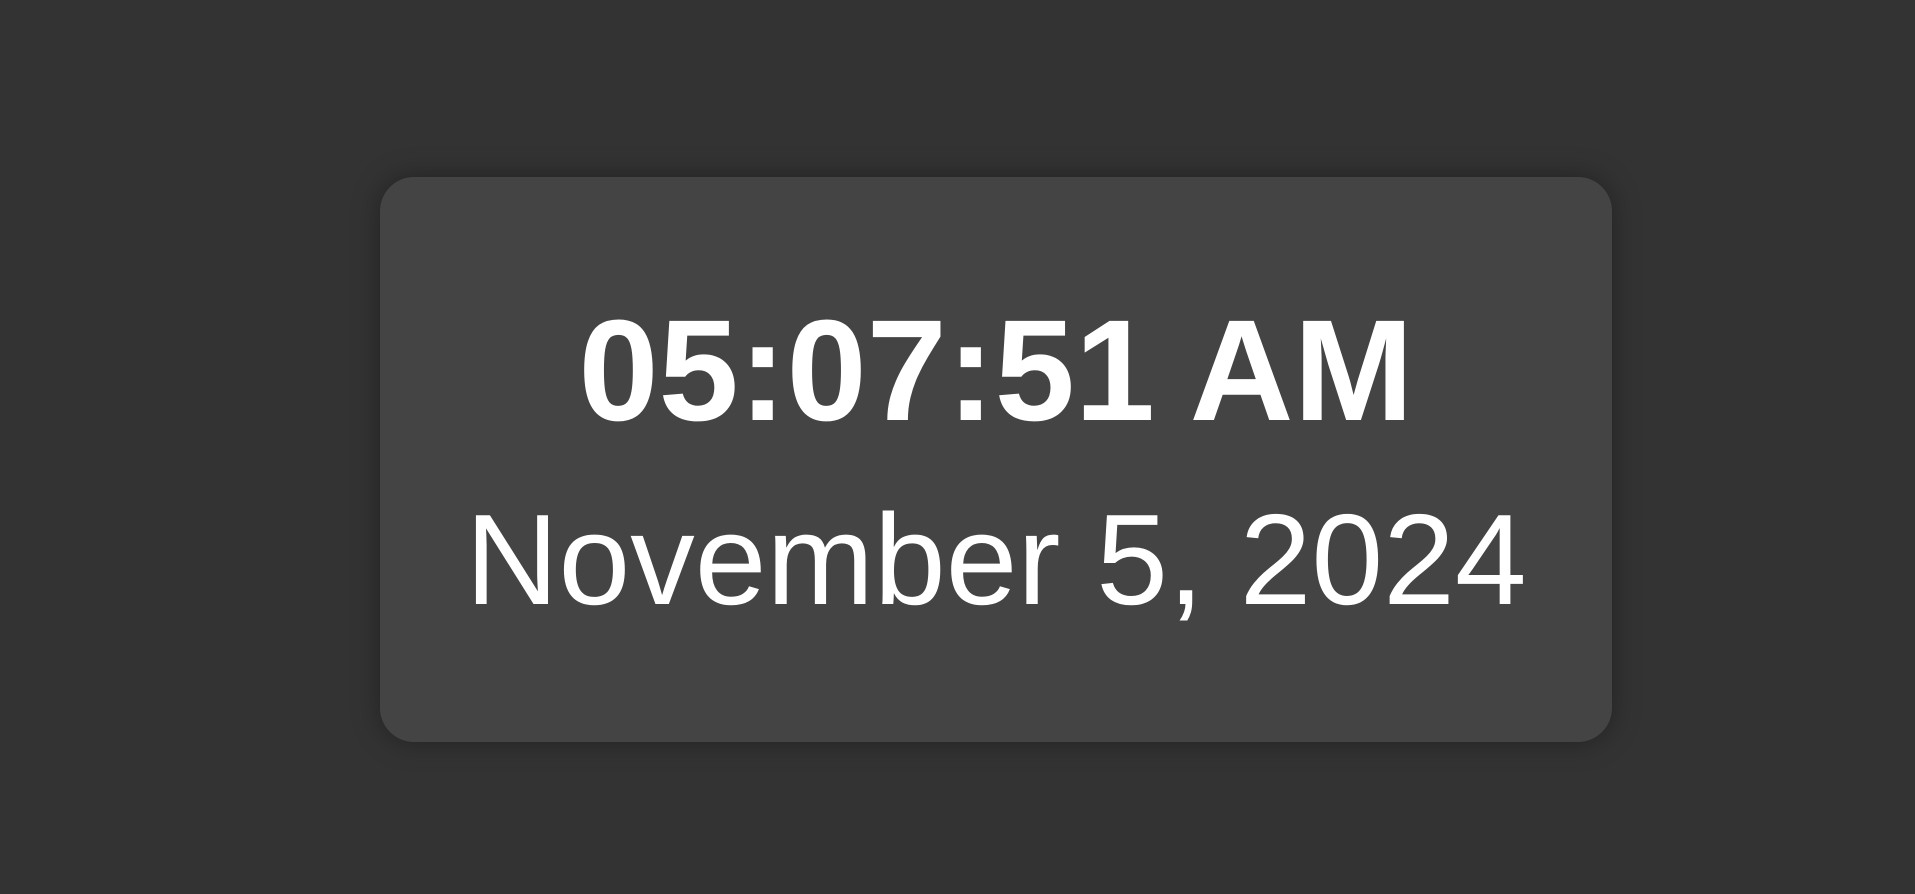  I want to click on clock-time: 05:07:51 AM, so click(996, 370).